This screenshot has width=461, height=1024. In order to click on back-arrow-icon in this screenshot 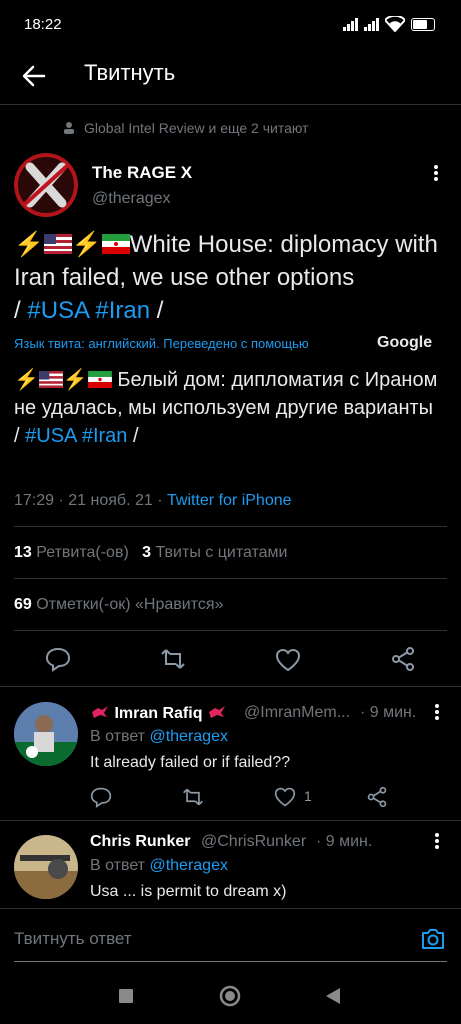, I will do `click(34, 76)`.